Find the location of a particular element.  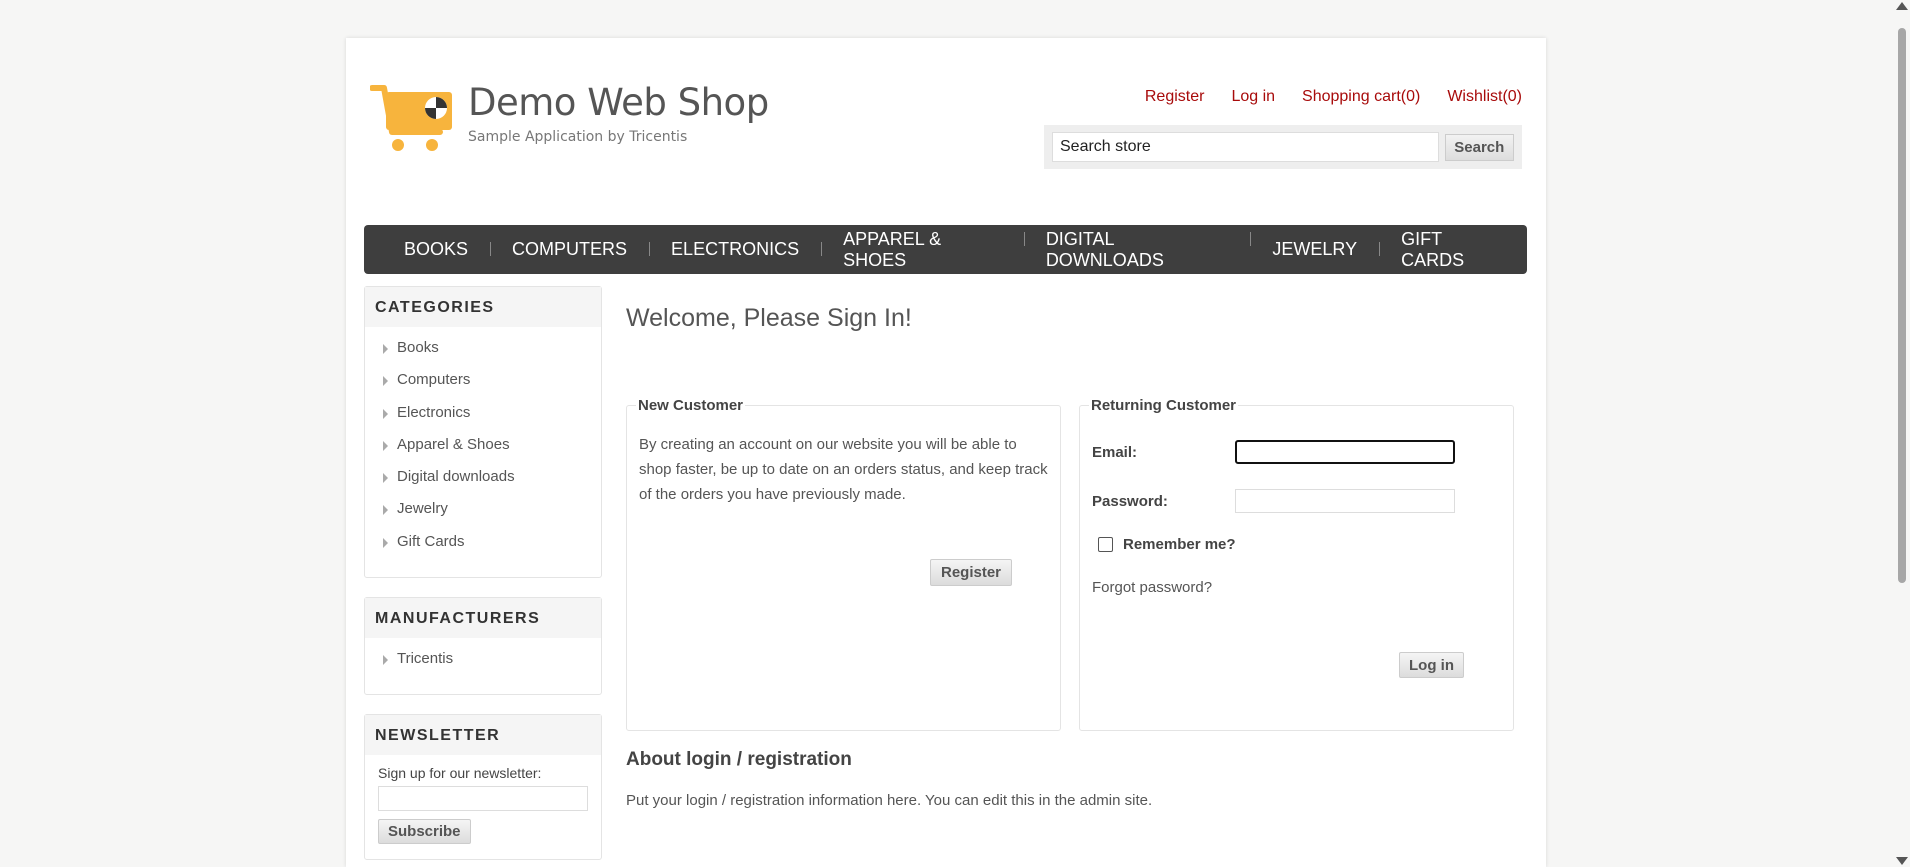

password-label: Password: is located at coordinates (1130, 501).